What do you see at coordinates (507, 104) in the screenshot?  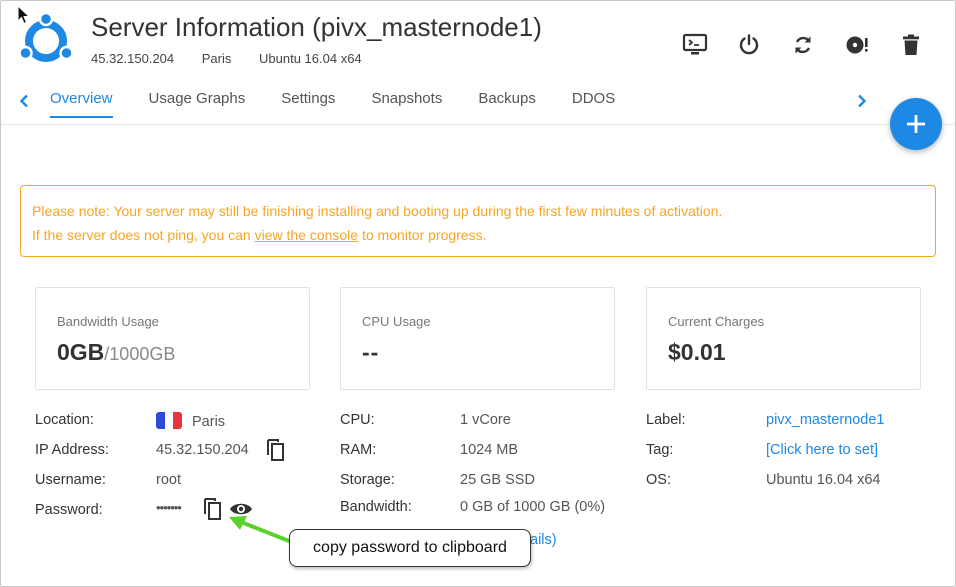 I see `tab-backups: Backups` at bounding box center [507, 104].